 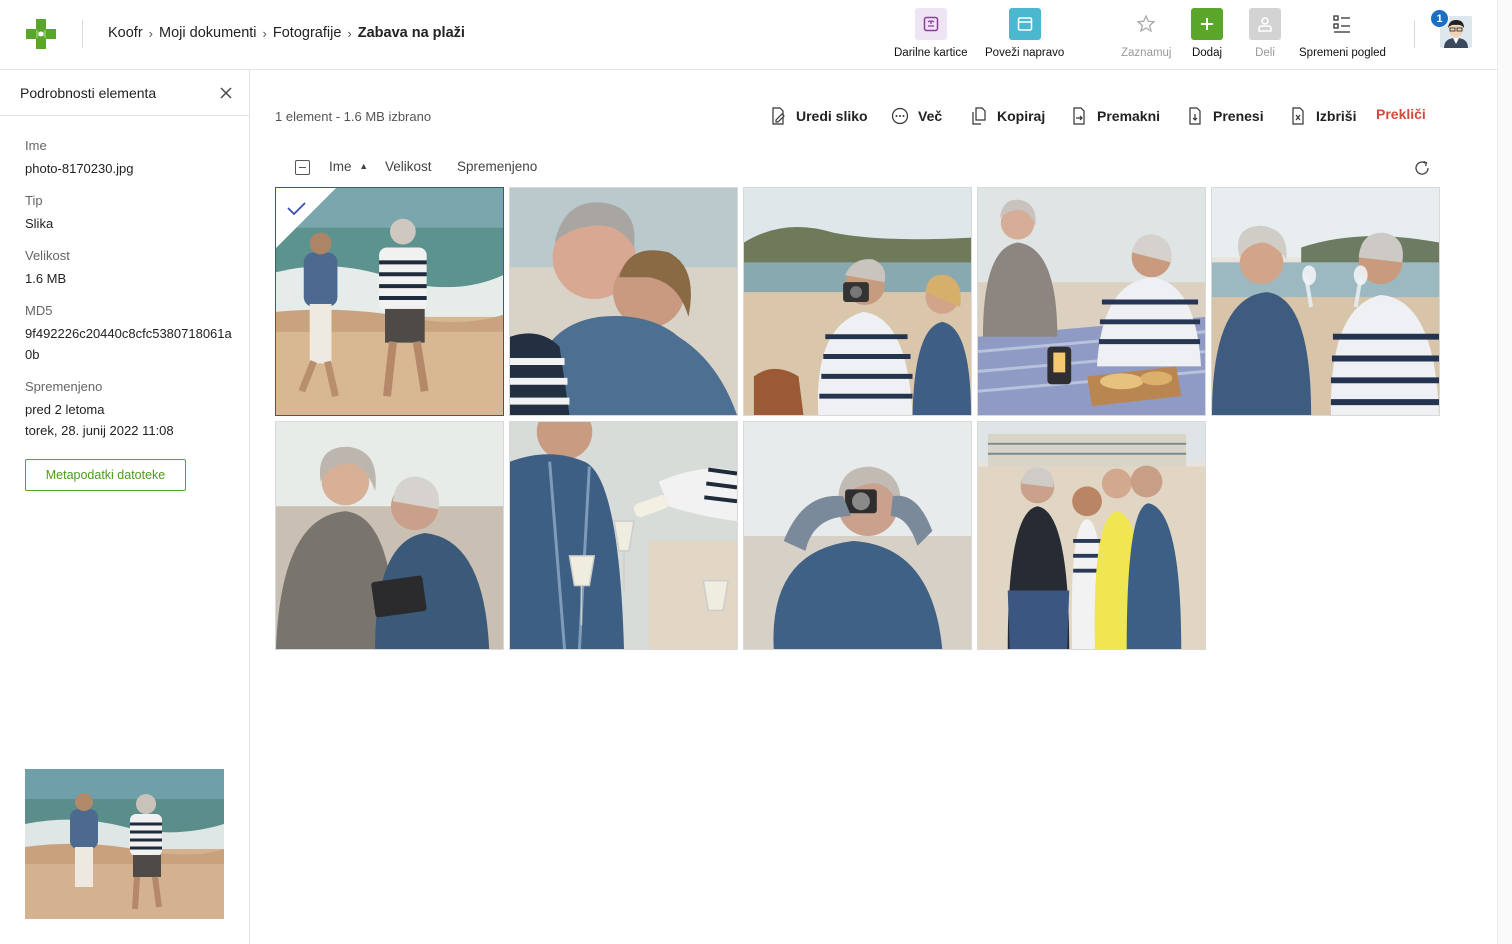 What do you see at coordinates (125, 33) in the screenshot?
I see `breadcrumb-item-koofr: Koofr` at bounding box center [125, 33].